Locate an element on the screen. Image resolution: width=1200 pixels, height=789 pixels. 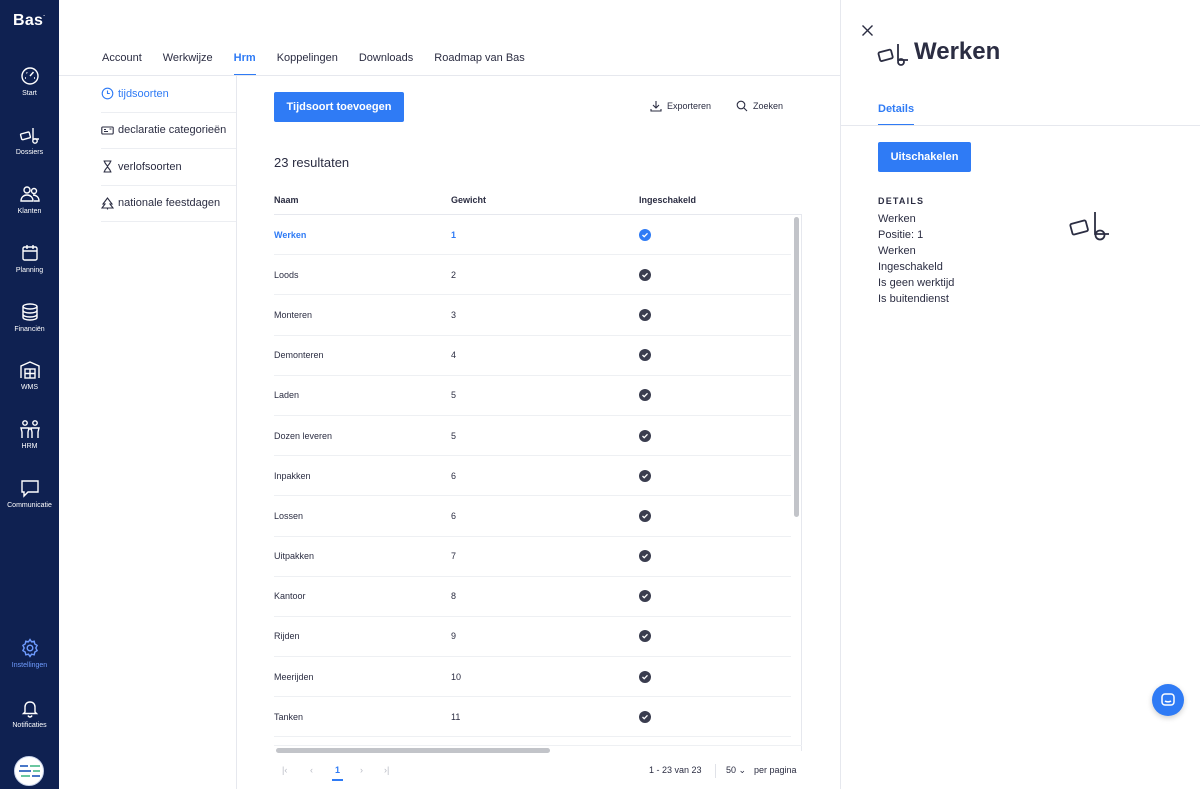
users-icon is located at coordinates (29, 194).